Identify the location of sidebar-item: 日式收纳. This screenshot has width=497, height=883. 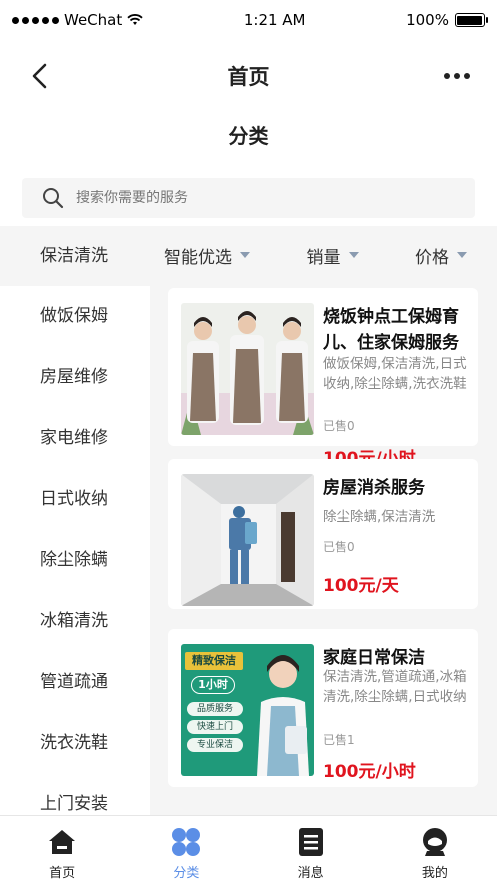
(75, 499).